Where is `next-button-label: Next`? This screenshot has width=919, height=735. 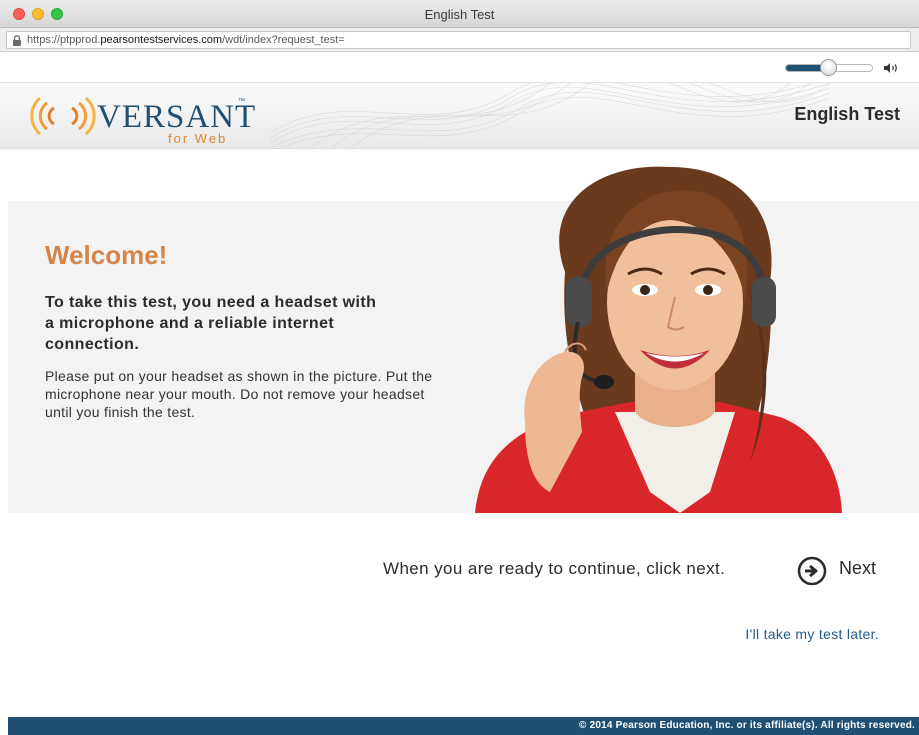 next-button-label: Next is located at coordinates (858, 568).